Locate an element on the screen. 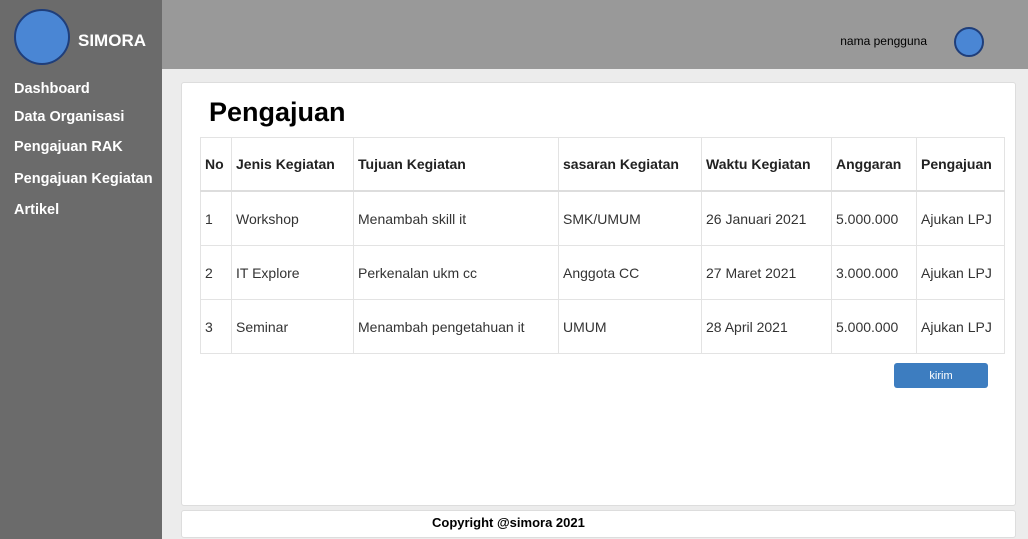 The height and width of the screenshot is (539, 1028). cell-anggaran: 3.000.000 is located at coordinates (874, 272).